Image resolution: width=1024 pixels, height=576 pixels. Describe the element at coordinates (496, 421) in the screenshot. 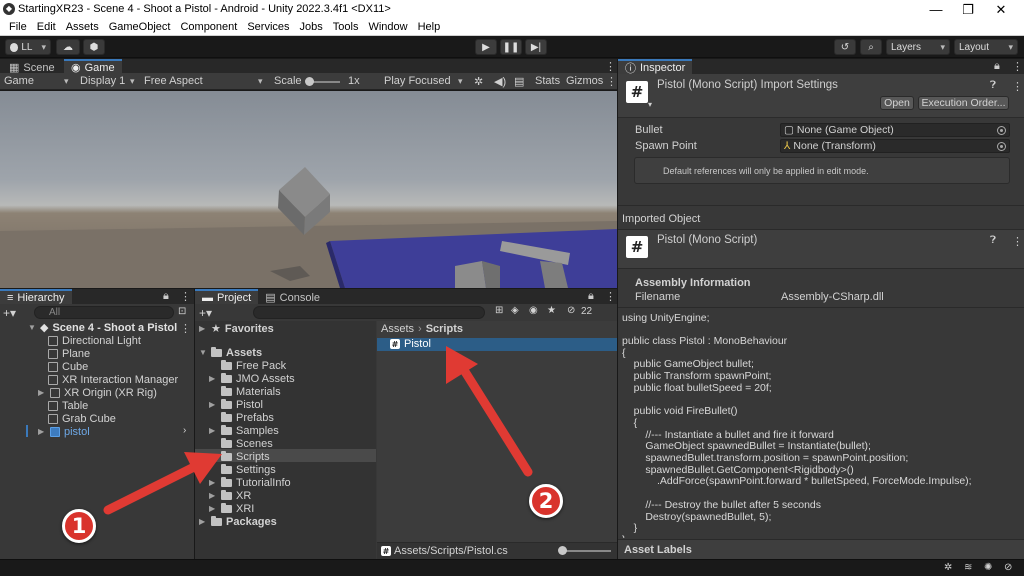

I see `arrow-2-shaft` at that location.